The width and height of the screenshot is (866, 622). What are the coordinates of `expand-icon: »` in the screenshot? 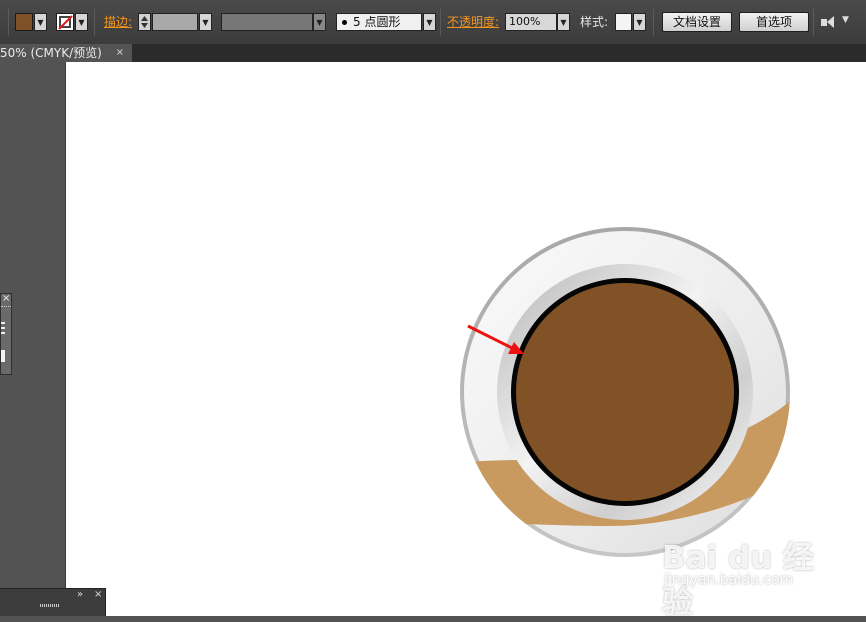 It's located at (80, 594).